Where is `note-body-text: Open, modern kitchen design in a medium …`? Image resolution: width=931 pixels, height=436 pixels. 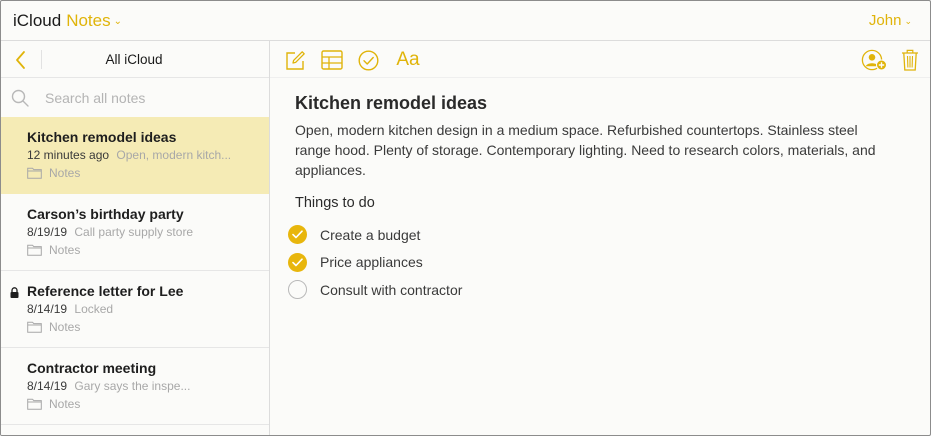 note-body-text: Open, modern kitchen design in a medium … is located at coordinates (585, 150).